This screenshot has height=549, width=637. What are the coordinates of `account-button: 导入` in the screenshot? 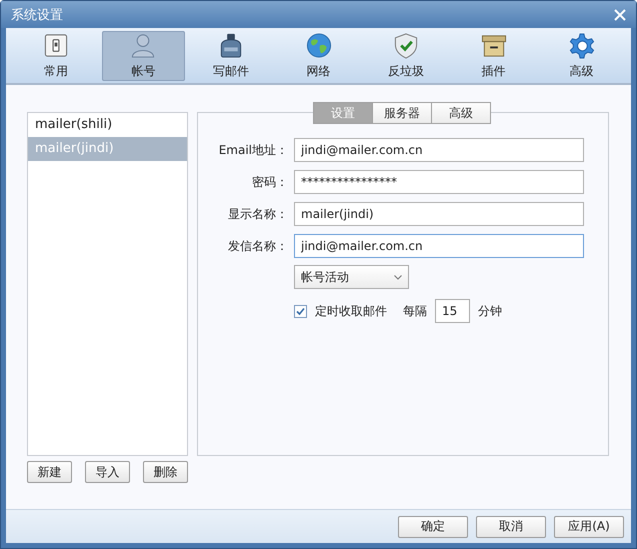 It's located at (107, 472).